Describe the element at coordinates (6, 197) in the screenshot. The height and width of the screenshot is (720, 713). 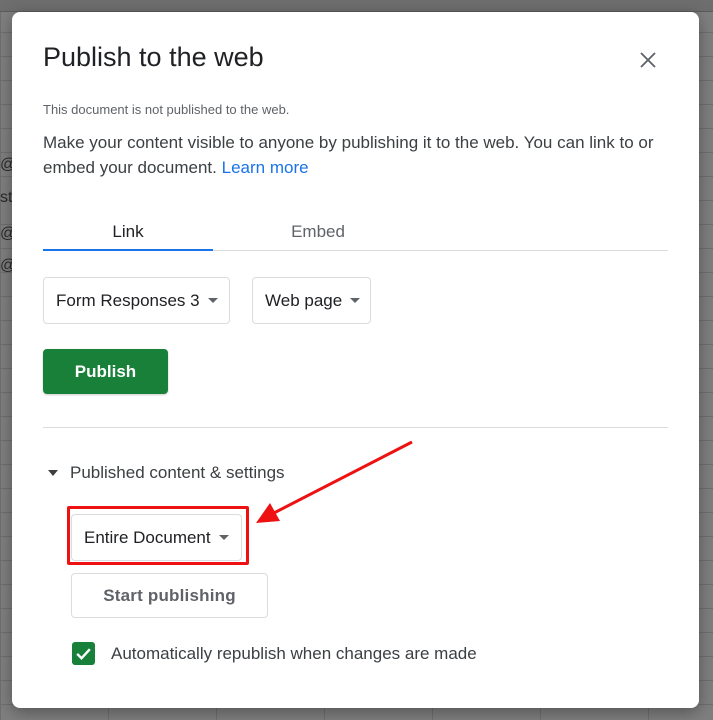
I see `cell-fragment: st` at that location.